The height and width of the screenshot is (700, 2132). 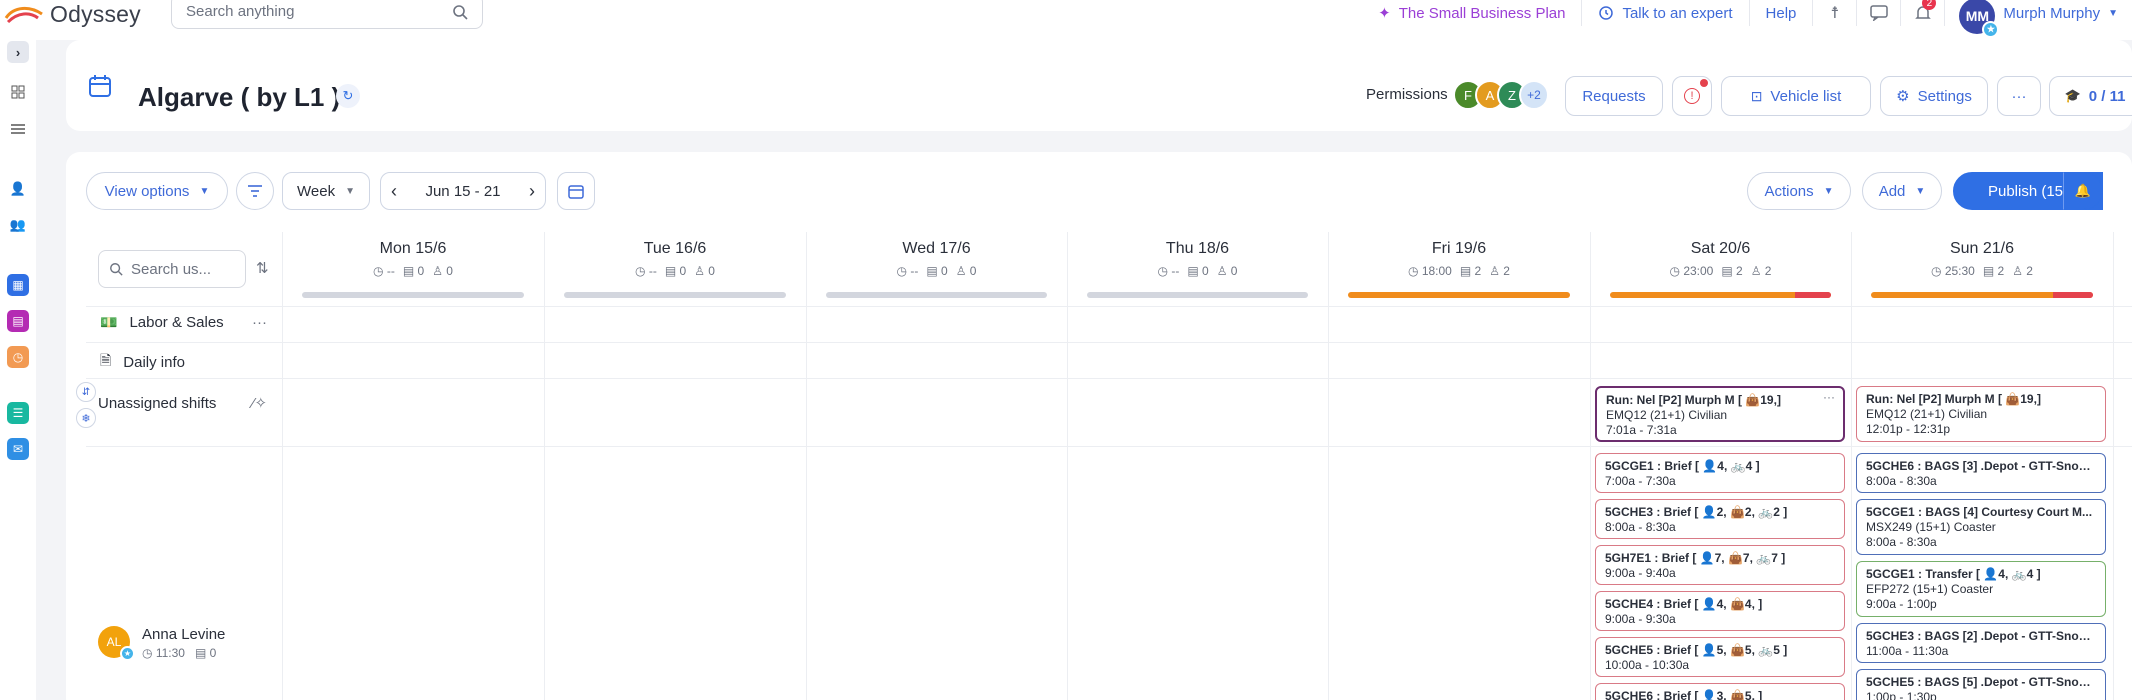 What do you see at coordinates (18, 225) in the screenshot?
I see `rail-users: 👥` at bounding box center [18, 225].